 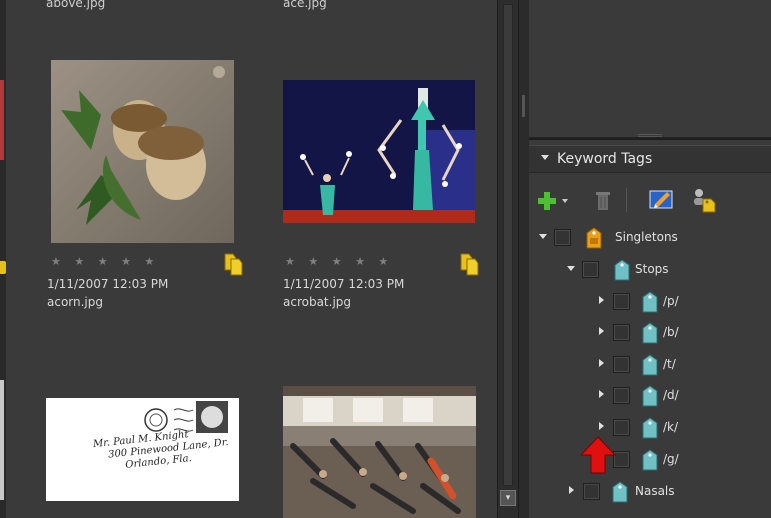 I want to click on keyword-row-stops: Stops, so click(x=667, y=270).